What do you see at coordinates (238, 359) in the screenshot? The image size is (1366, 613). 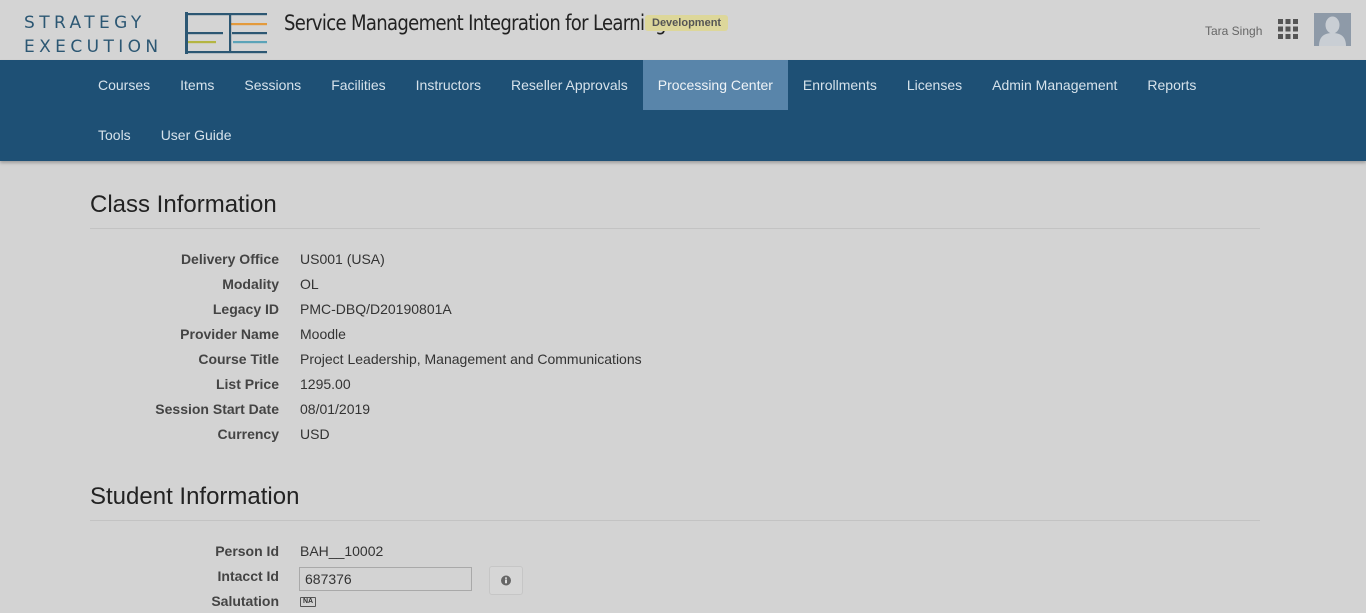 I see `field-label: Course Title` at bounding box center [238, 359].